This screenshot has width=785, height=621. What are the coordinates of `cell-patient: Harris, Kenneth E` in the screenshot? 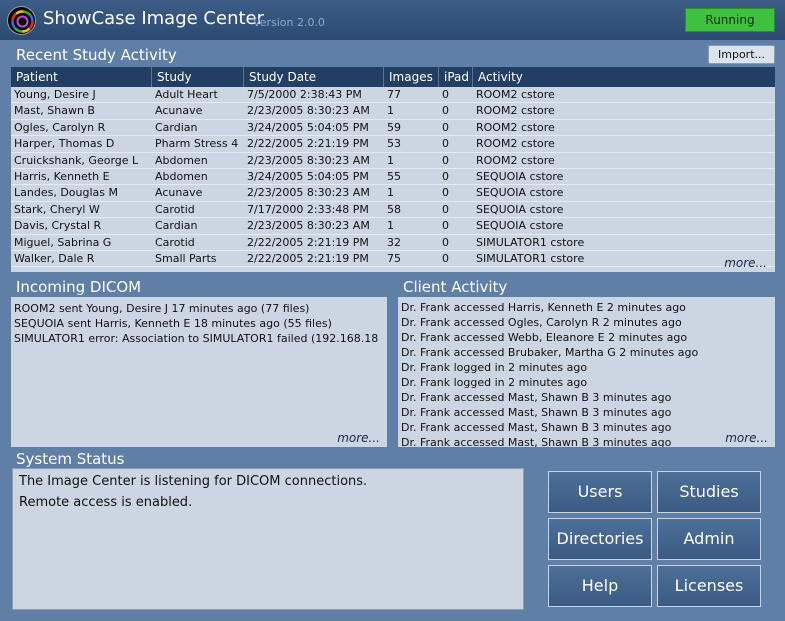 It's located at (62, 176).